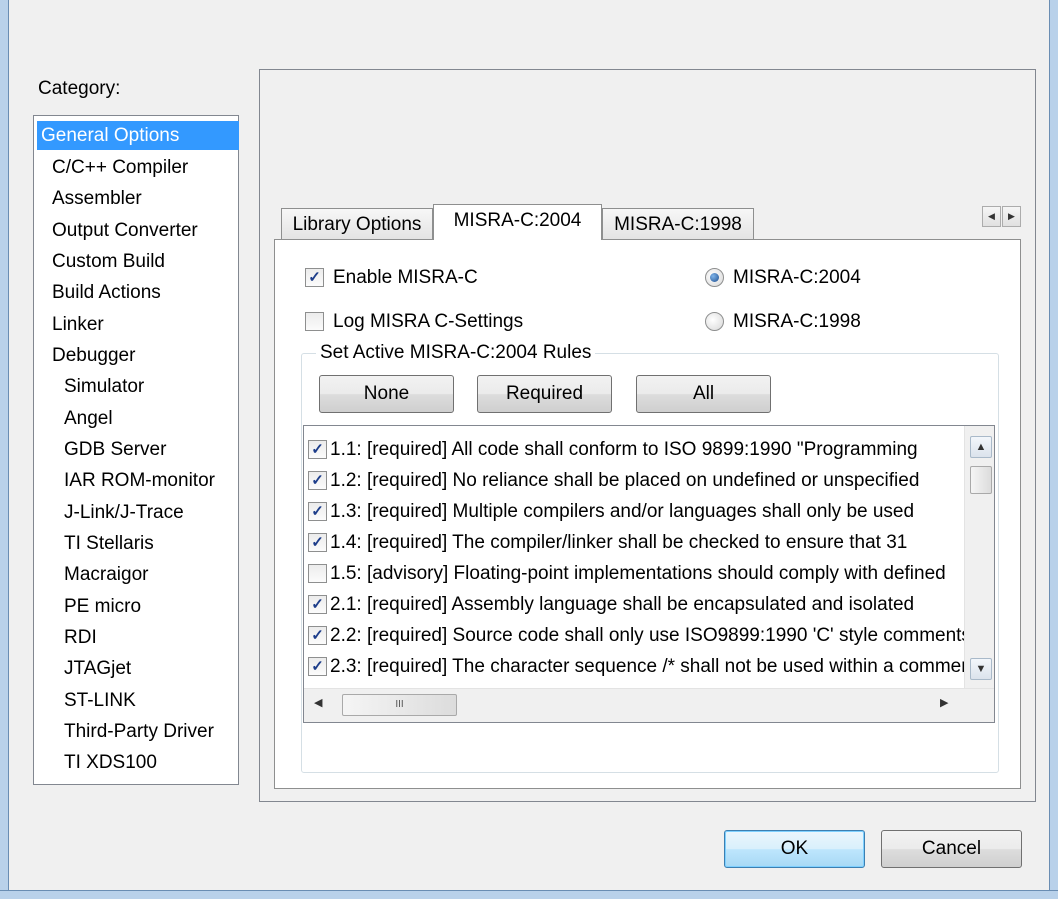 This screenshot has height=899, width=1058. I want to click on category-item-gdb-server: GDB Server, so click(115, 449).